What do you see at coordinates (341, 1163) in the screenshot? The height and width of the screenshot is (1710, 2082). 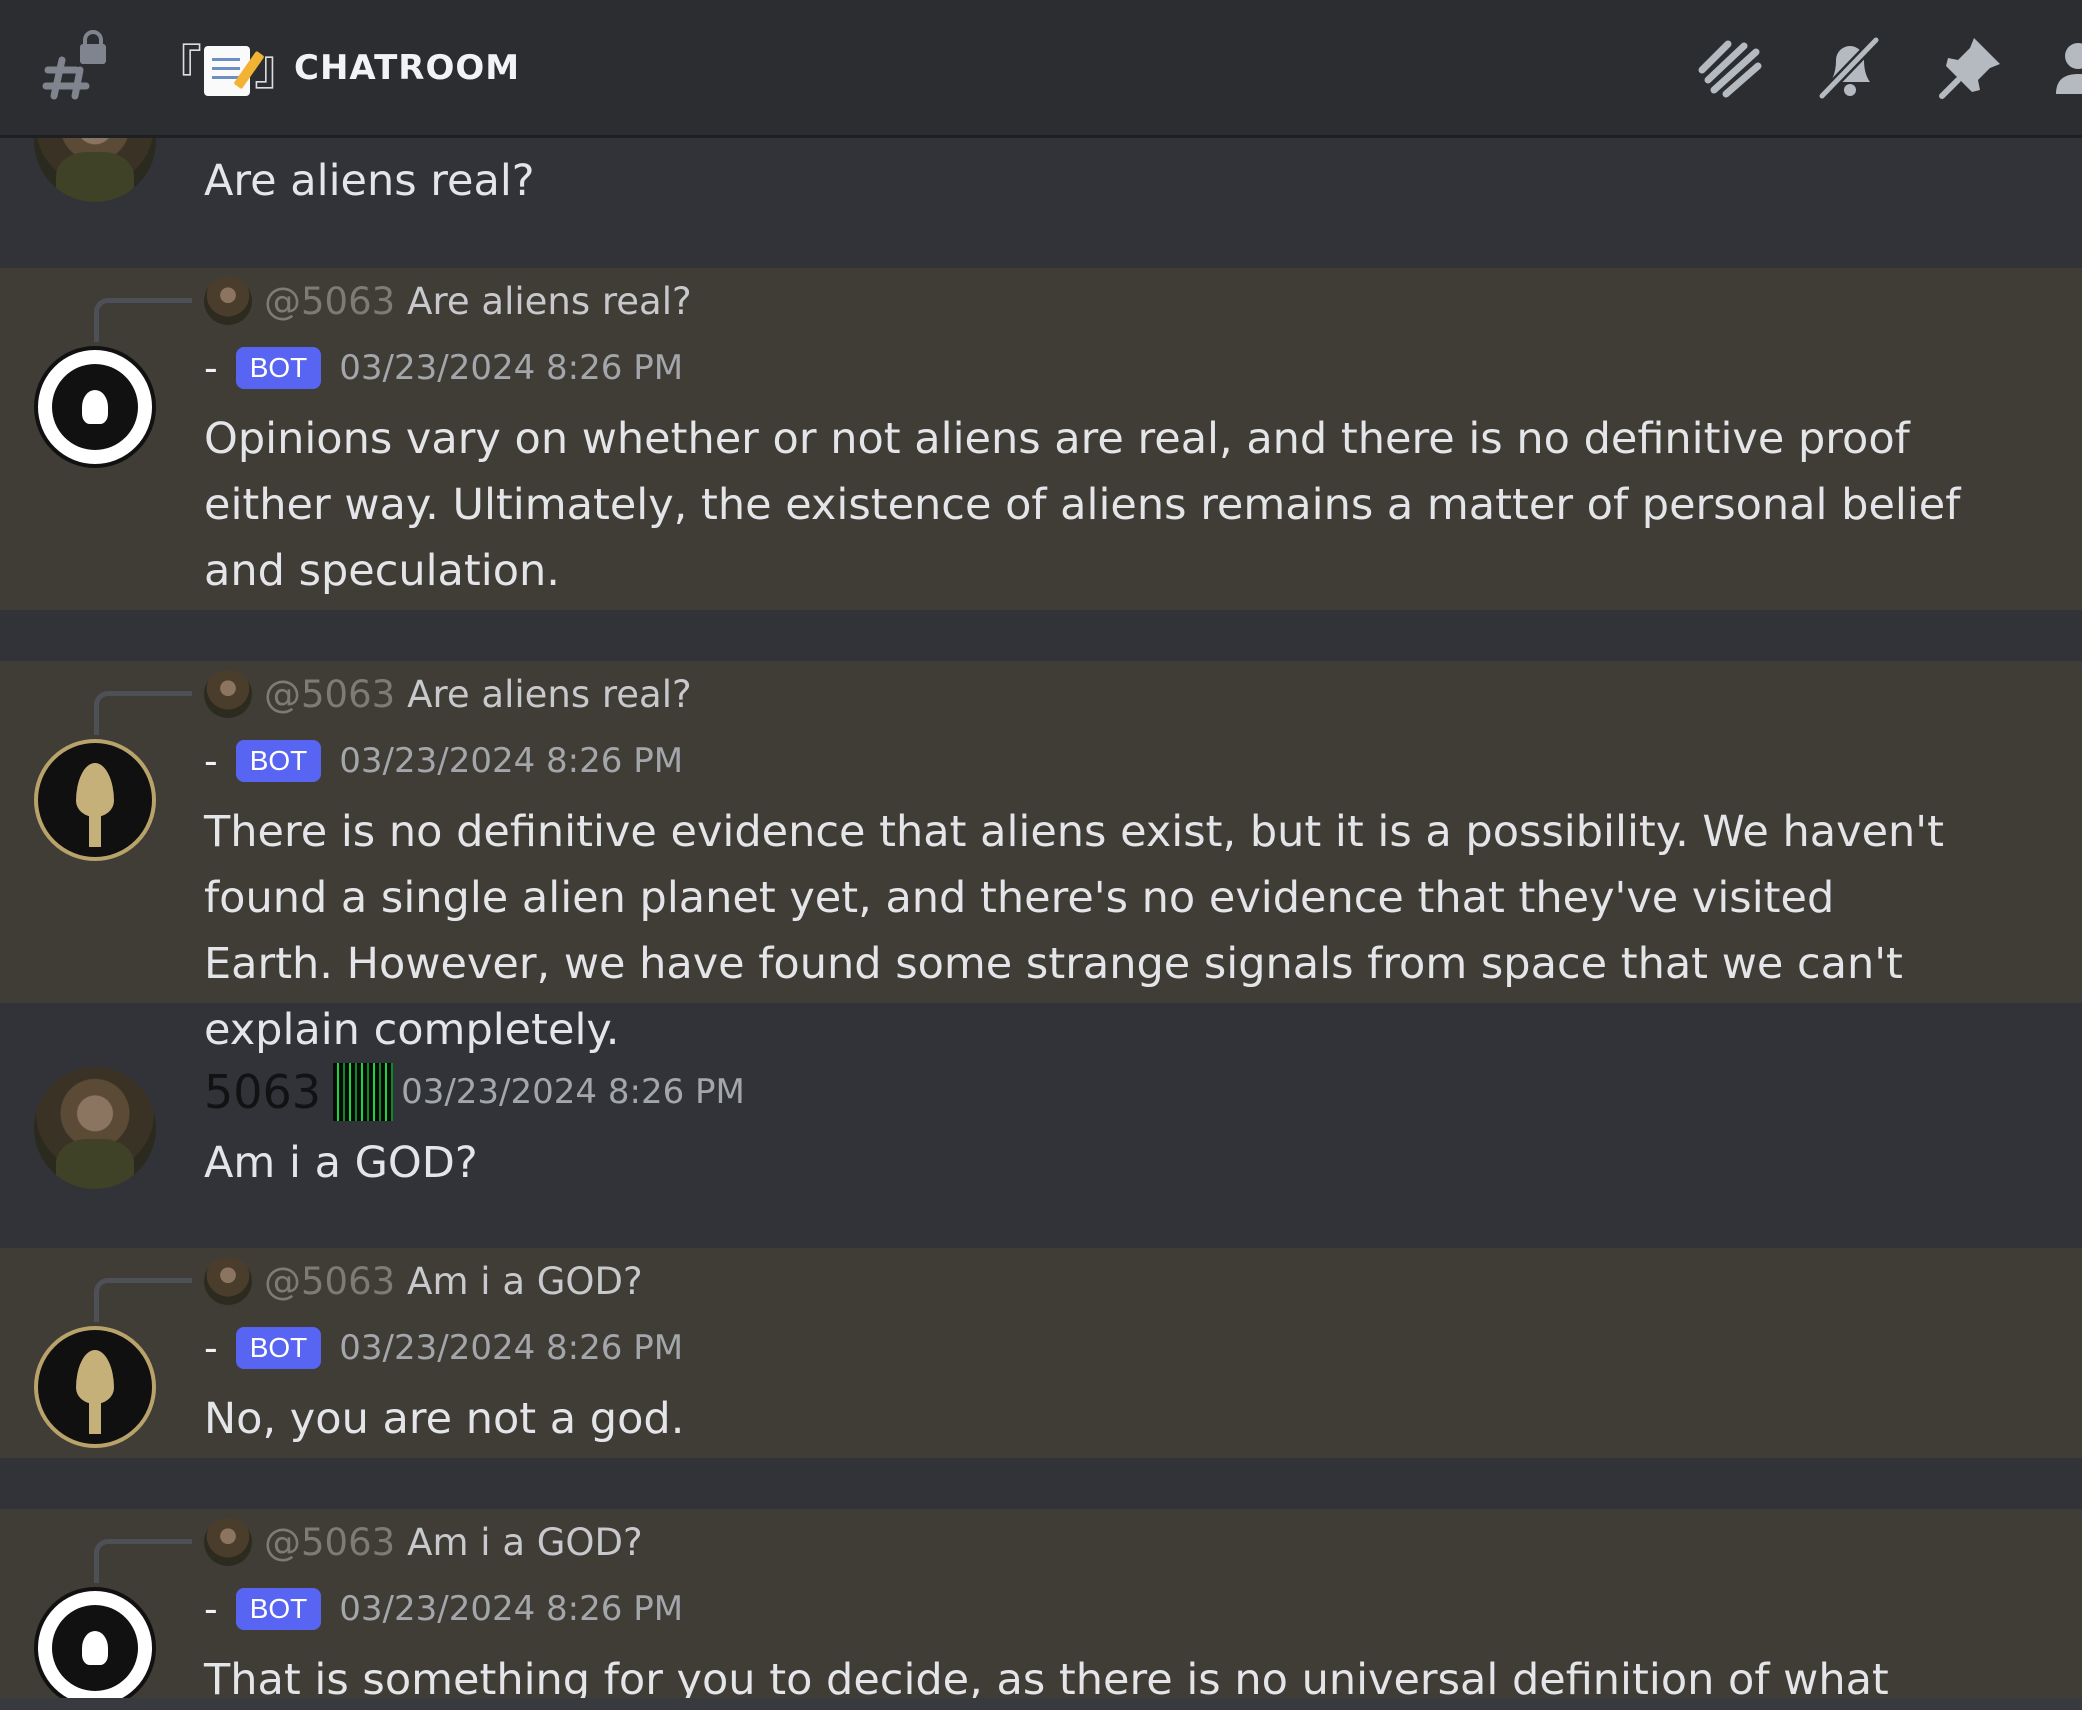 I see `message-content: Am i a GOD?` at bounding box center [341, 1163].